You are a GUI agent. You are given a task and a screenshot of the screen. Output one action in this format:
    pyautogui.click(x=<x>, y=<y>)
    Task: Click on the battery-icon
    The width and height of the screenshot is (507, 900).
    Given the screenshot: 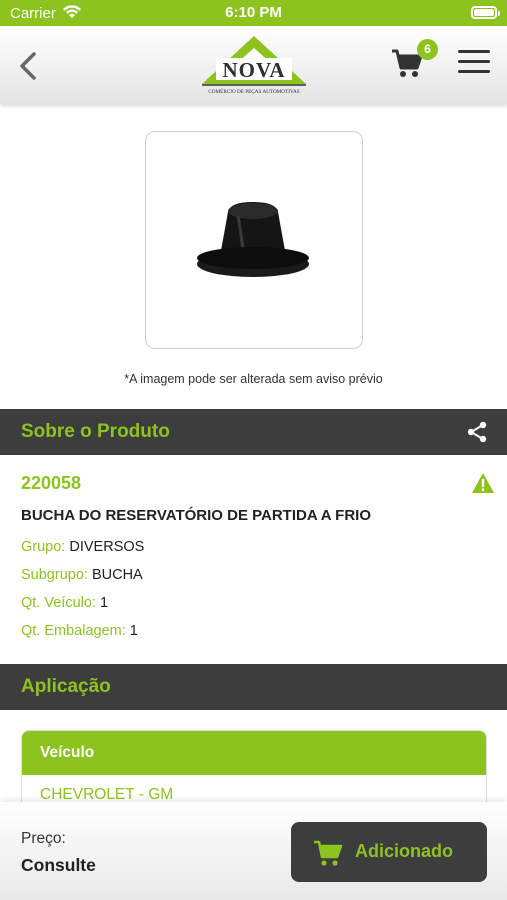 What is the action you would take?
    pyautogui.click(x=485, y=12)
    